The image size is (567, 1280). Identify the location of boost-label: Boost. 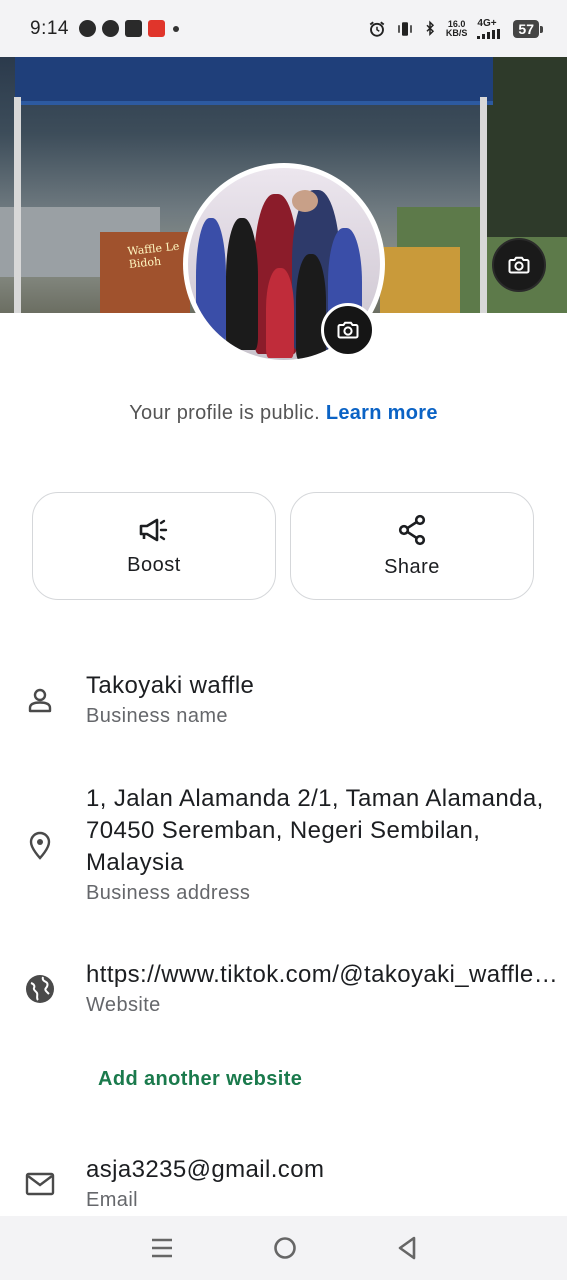
(154, 564).